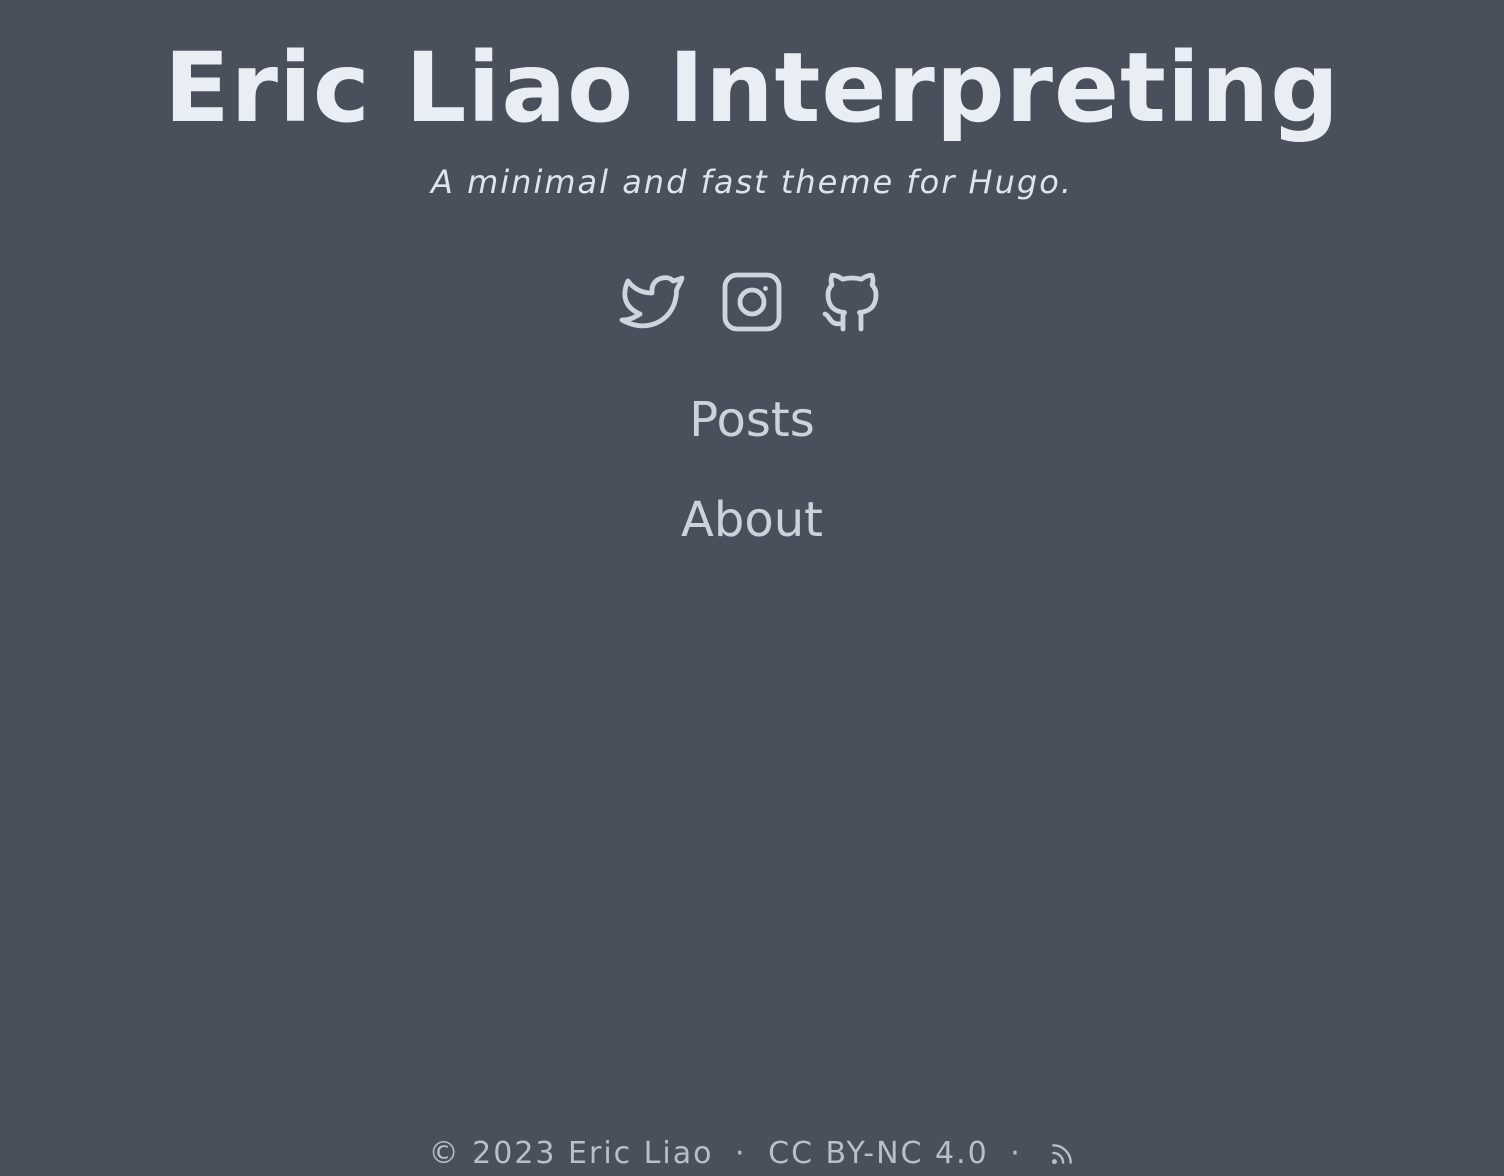  Describe the element at coordinates (752, 1153) in the screenshot. I see `site-footer: © 2023 Eric Liao · CC BY-NC 4.0 ·` at that location.